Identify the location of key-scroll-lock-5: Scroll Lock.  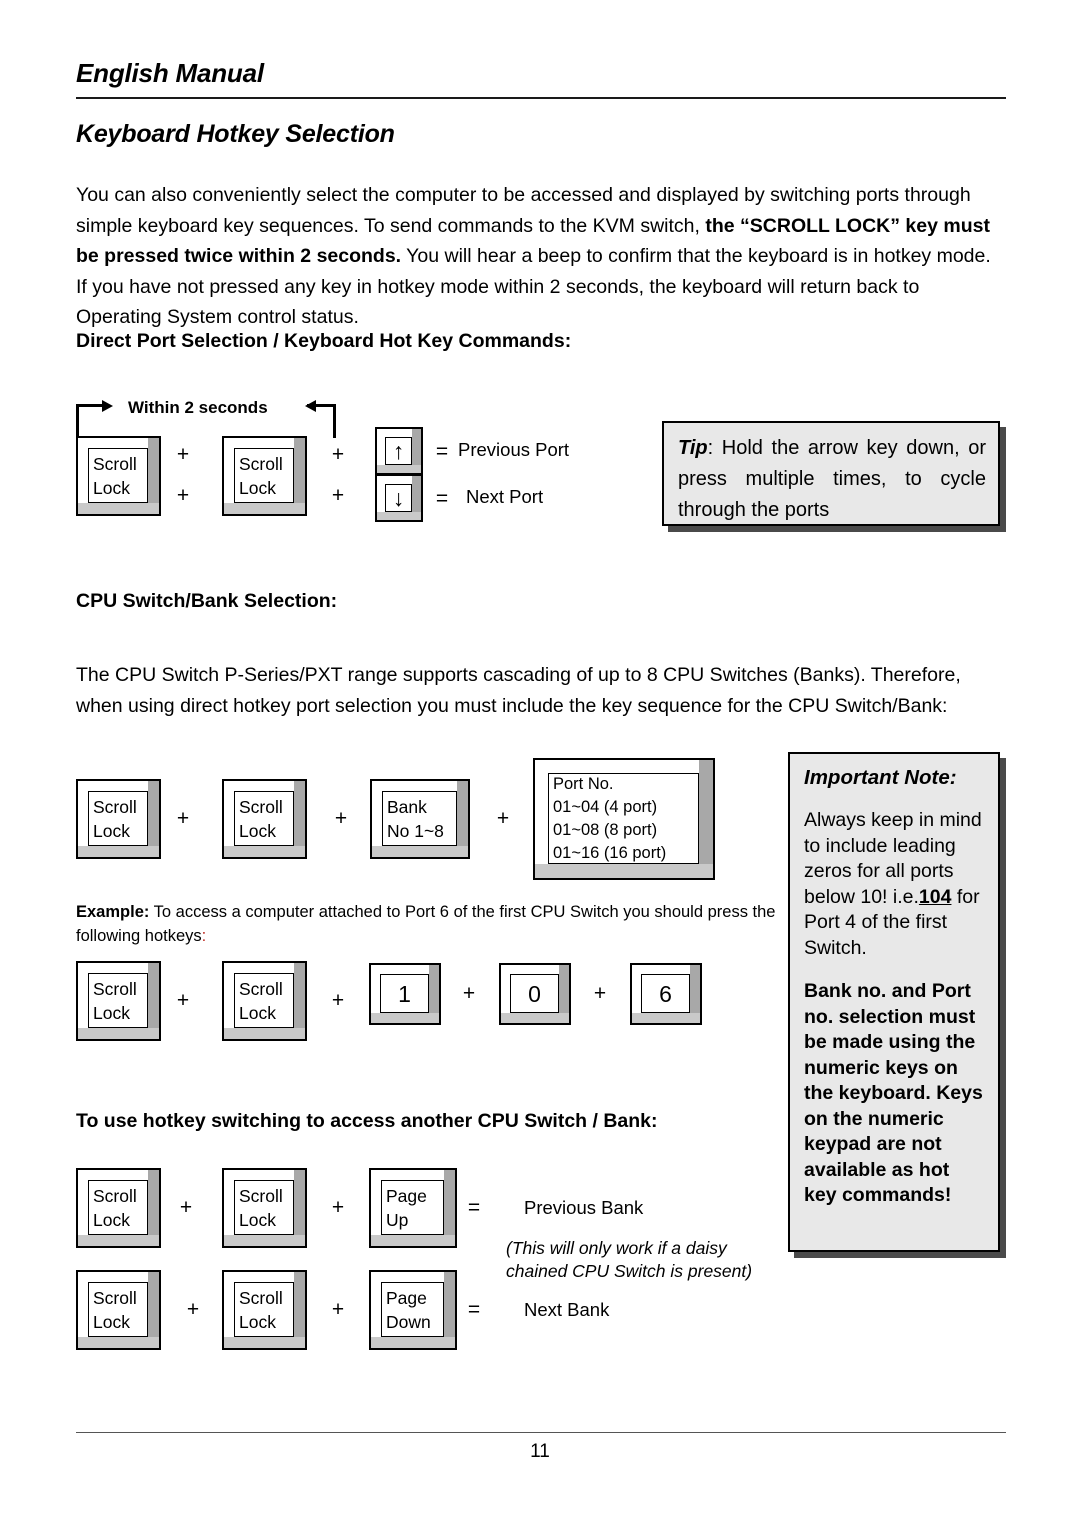
(118, 1001).